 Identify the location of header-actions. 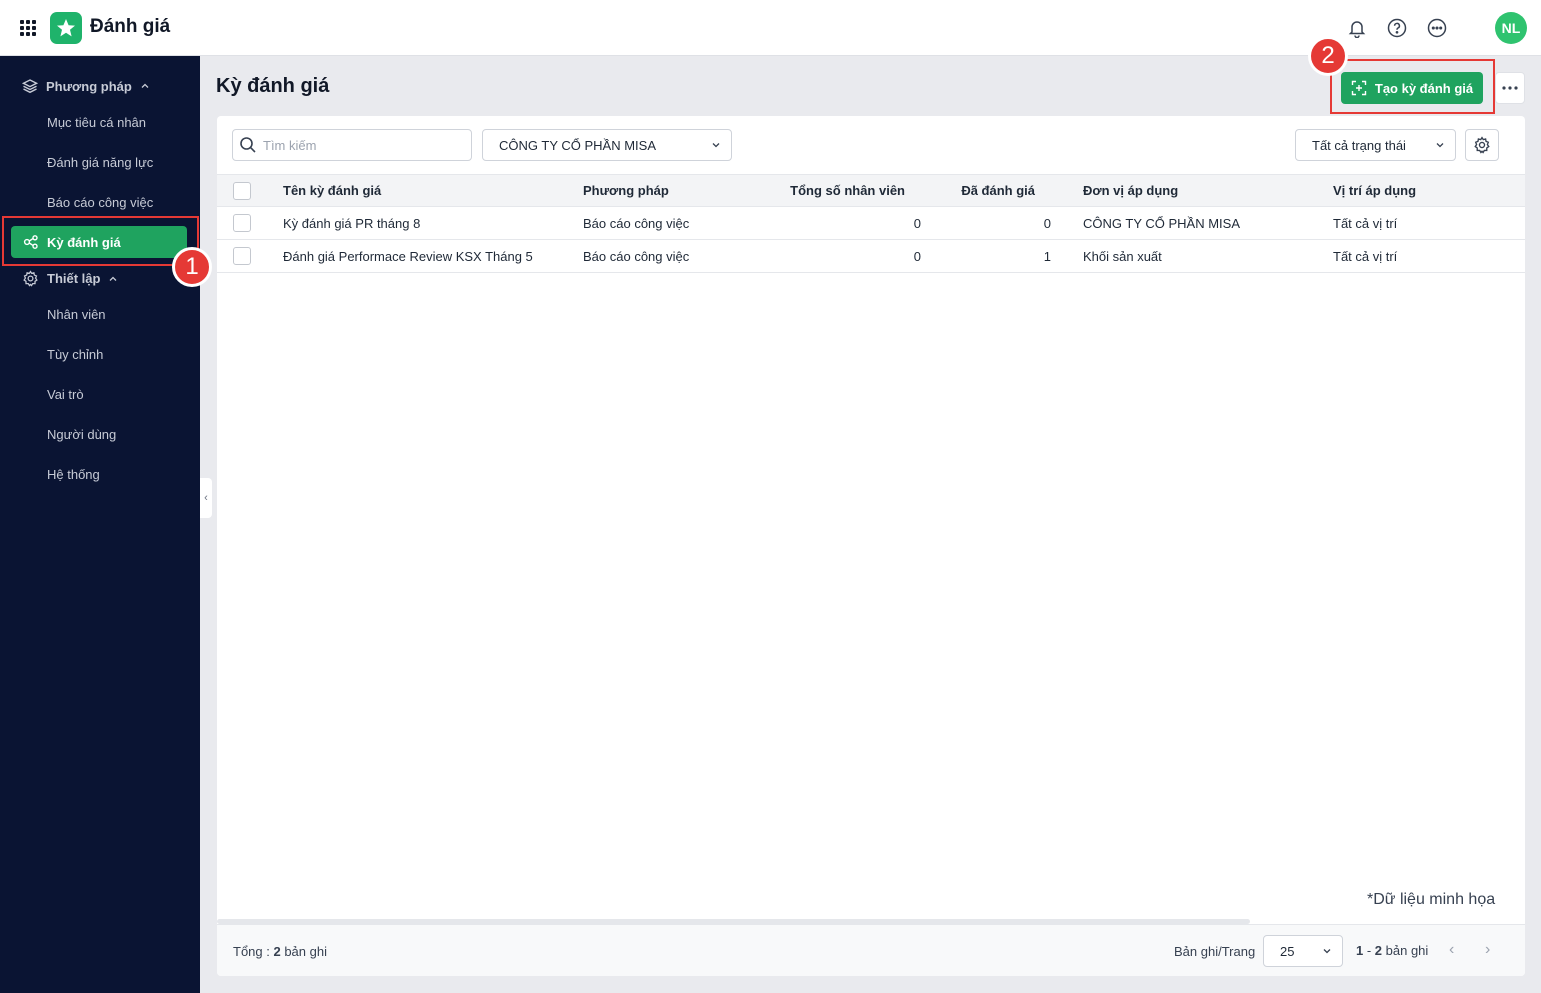
(1397, 28).